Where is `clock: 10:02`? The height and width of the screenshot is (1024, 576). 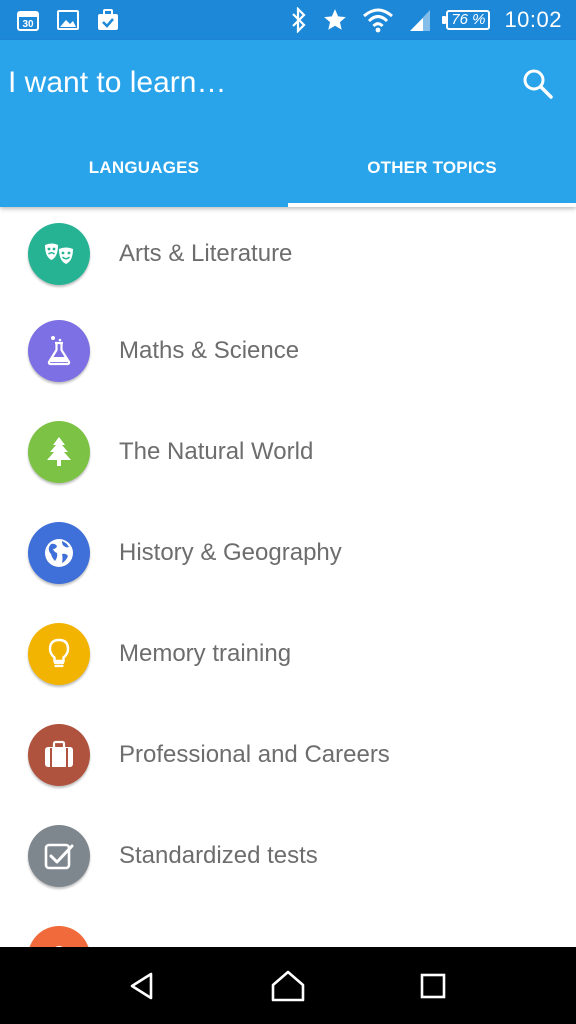
clock: 10:02 is located at coordinates (533, 19).